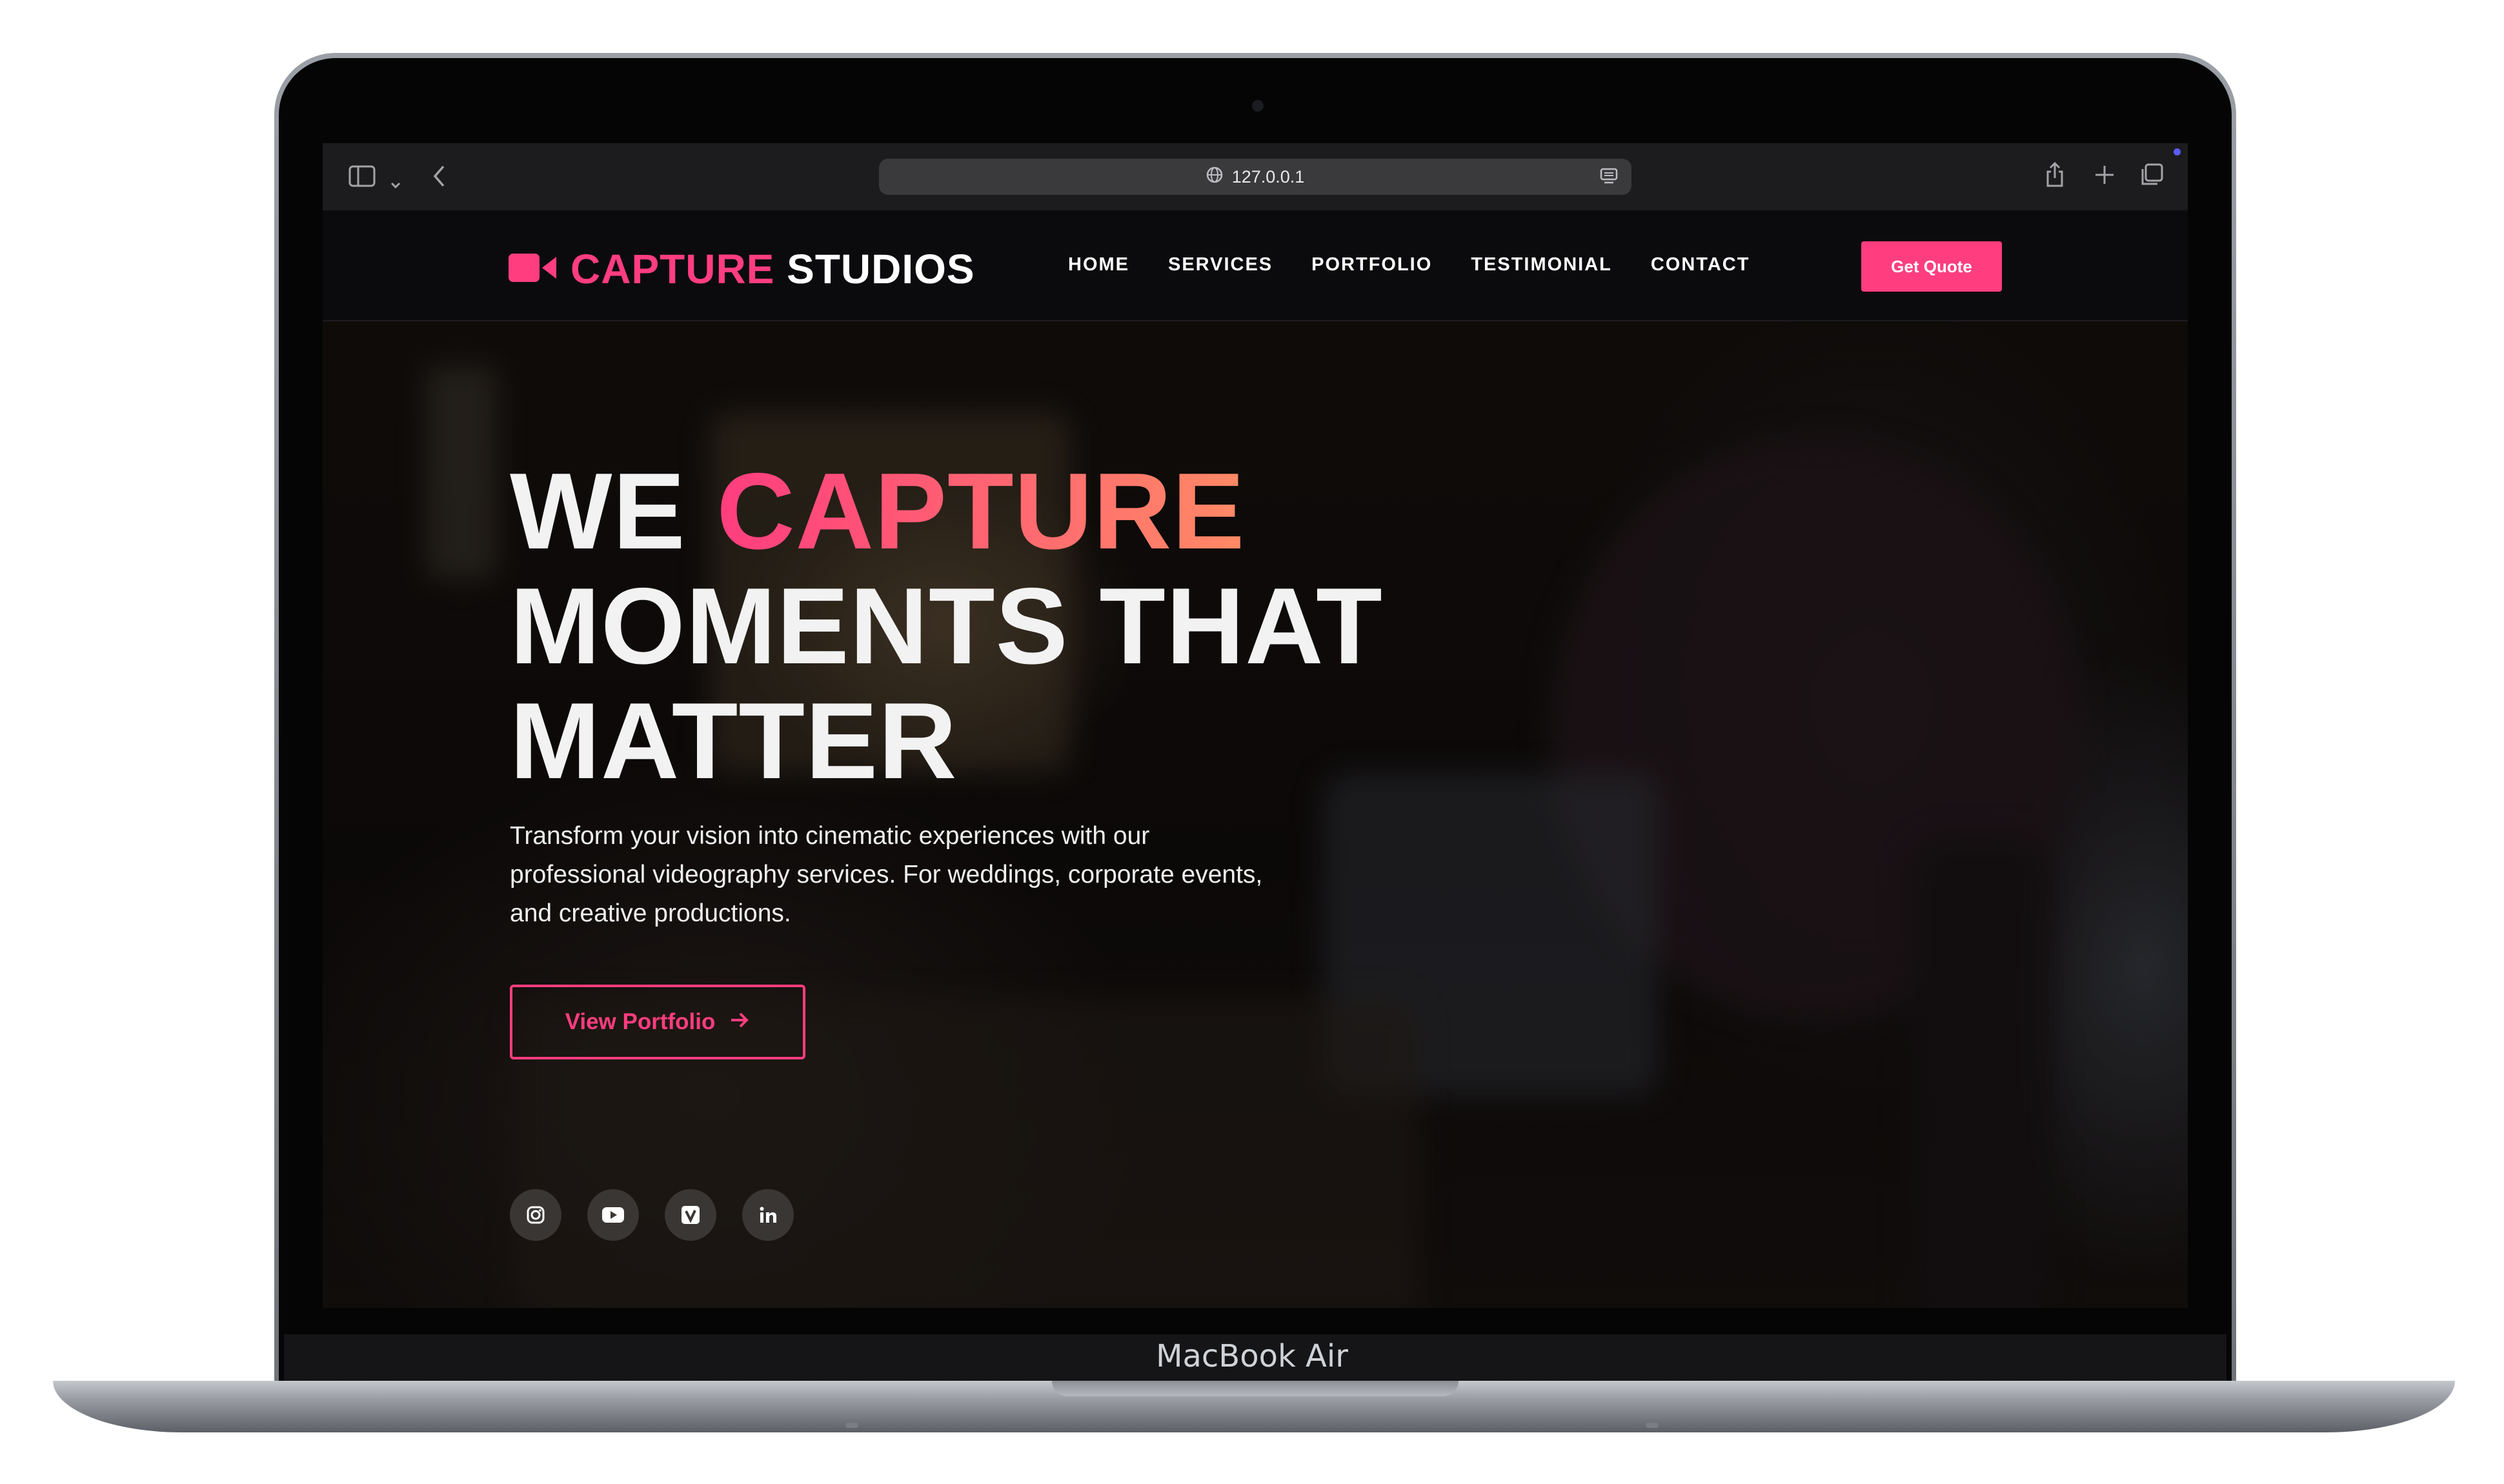  Describe the element at coordinates (1268, 176) in the screenshot. I see `url-text: 127.0.0.1` at that location.